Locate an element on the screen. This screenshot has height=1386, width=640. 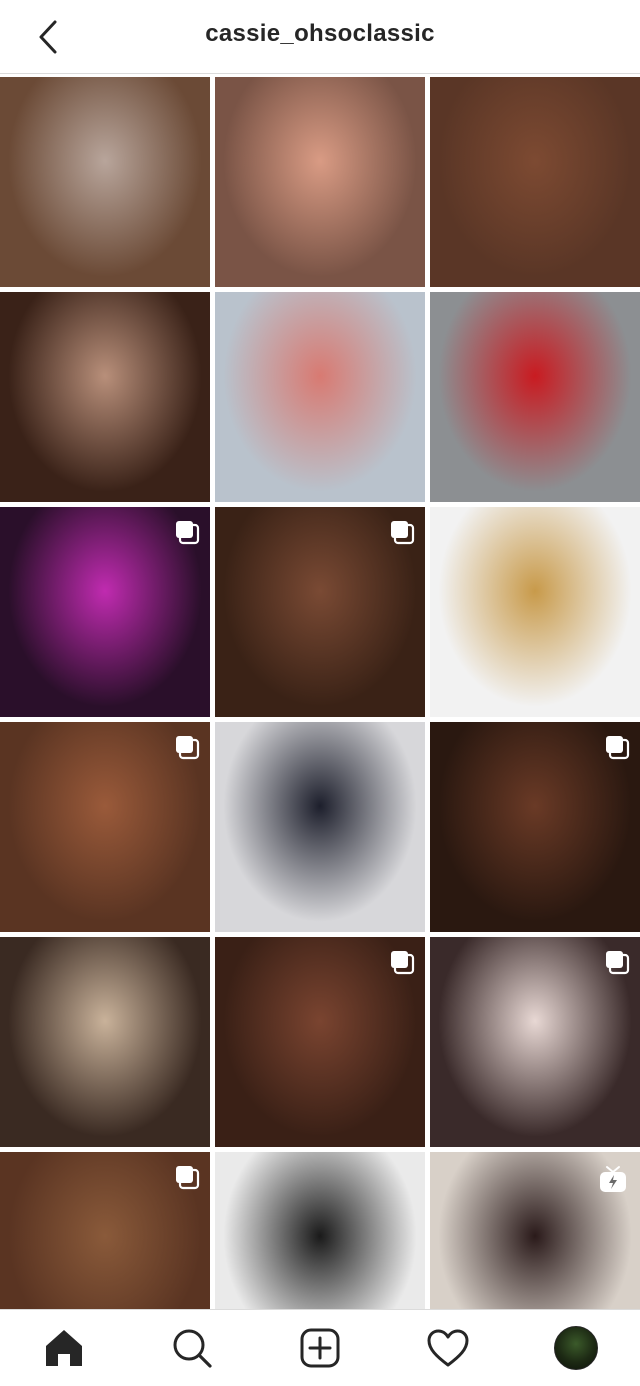
heart-icon is located at coordinates (448, 1348).